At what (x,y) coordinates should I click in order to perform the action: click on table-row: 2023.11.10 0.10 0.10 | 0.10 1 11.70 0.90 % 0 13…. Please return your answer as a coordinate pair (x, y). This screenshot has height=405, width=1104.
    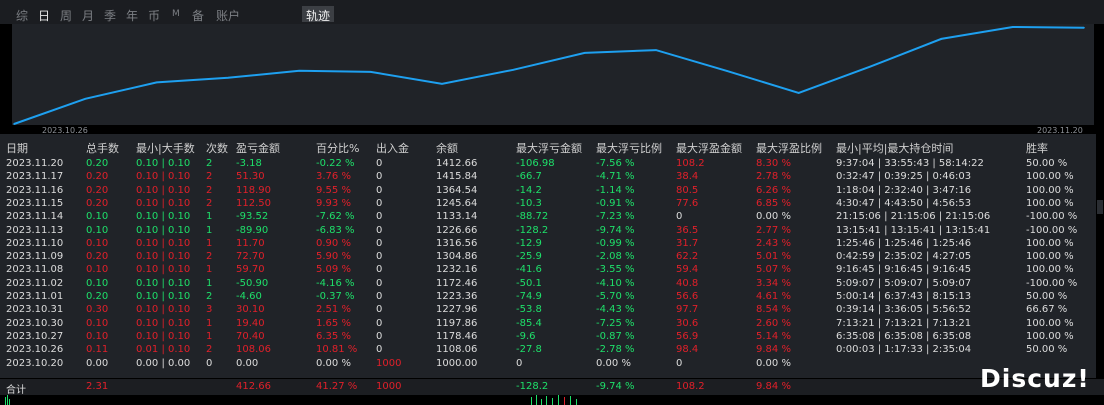
    Looking at the image, I should click on (552, 244).